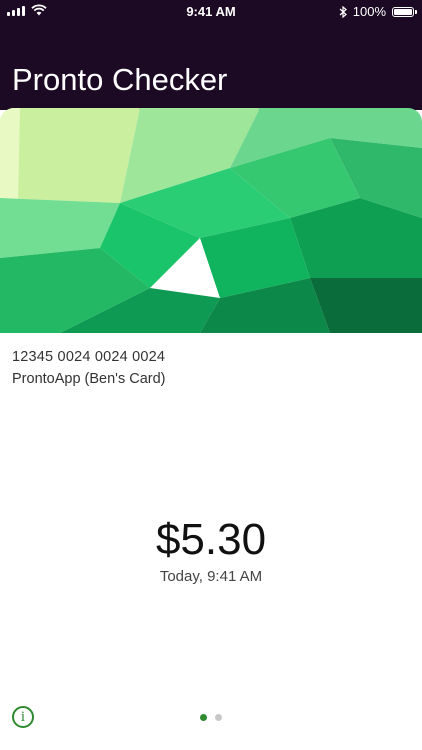 This screenshot has width=422, height=750. I want to click on battery-fill, so click(403, 11).